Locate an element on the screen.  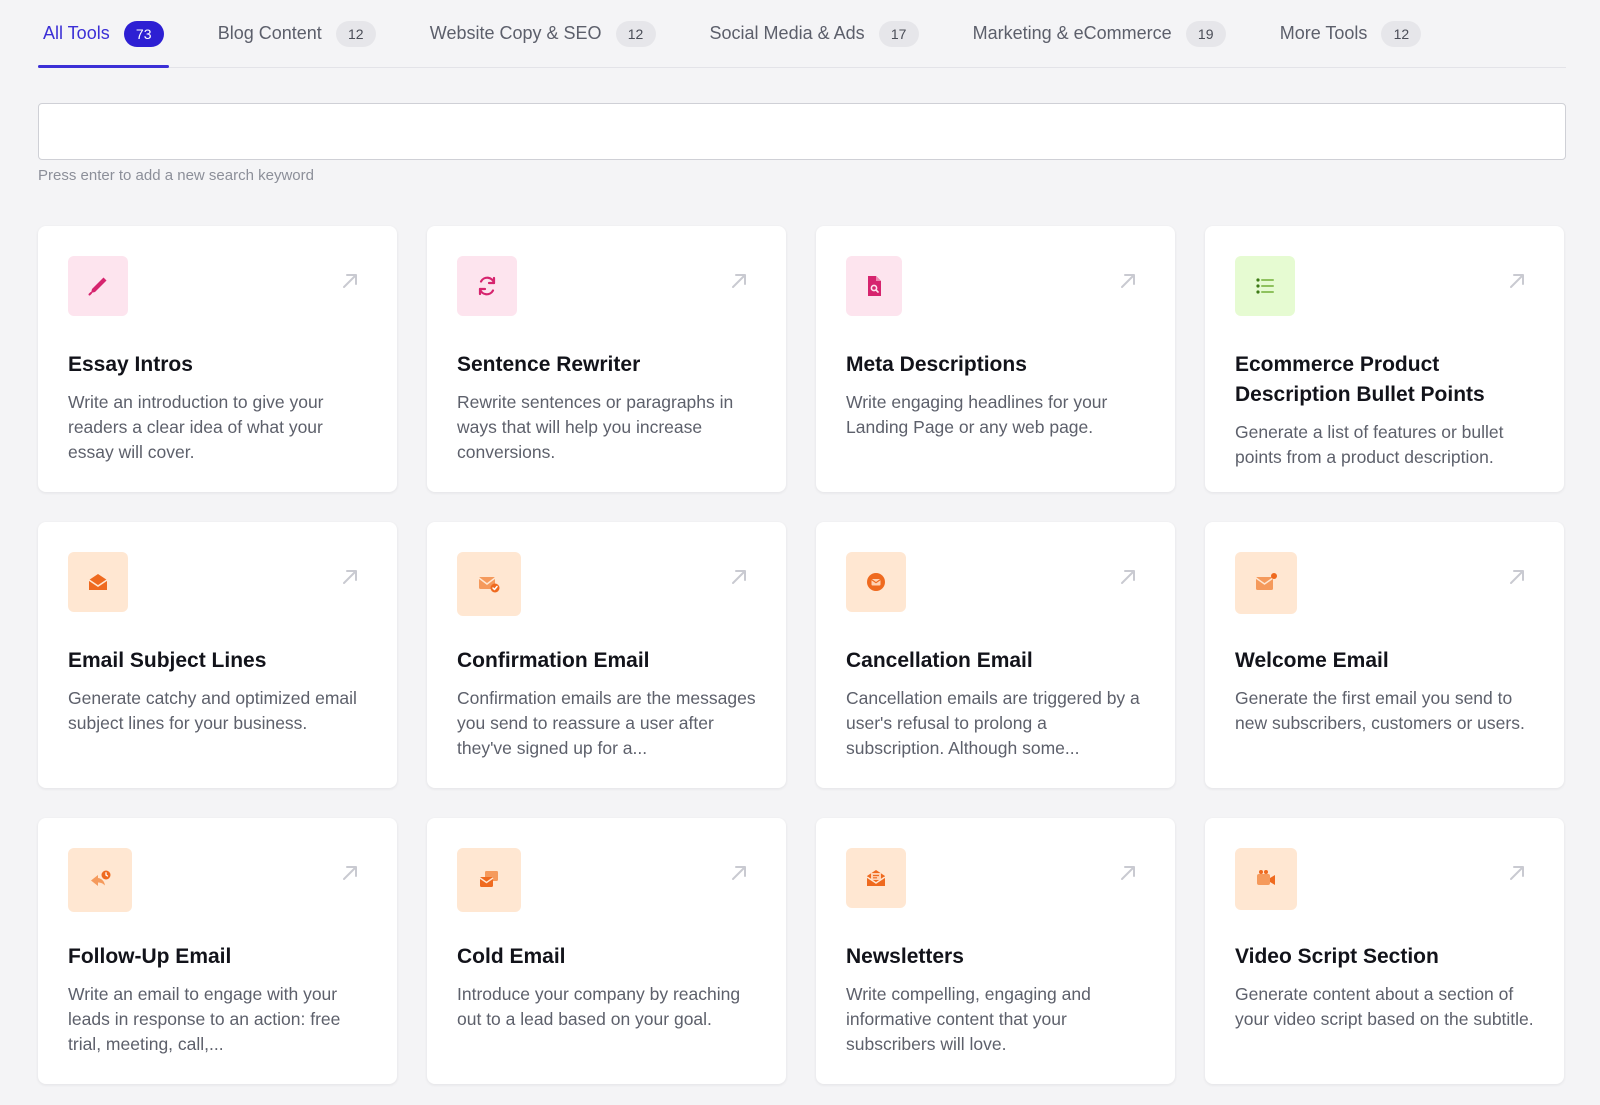
reply-clock-icon is located at coordinates (101, 878).